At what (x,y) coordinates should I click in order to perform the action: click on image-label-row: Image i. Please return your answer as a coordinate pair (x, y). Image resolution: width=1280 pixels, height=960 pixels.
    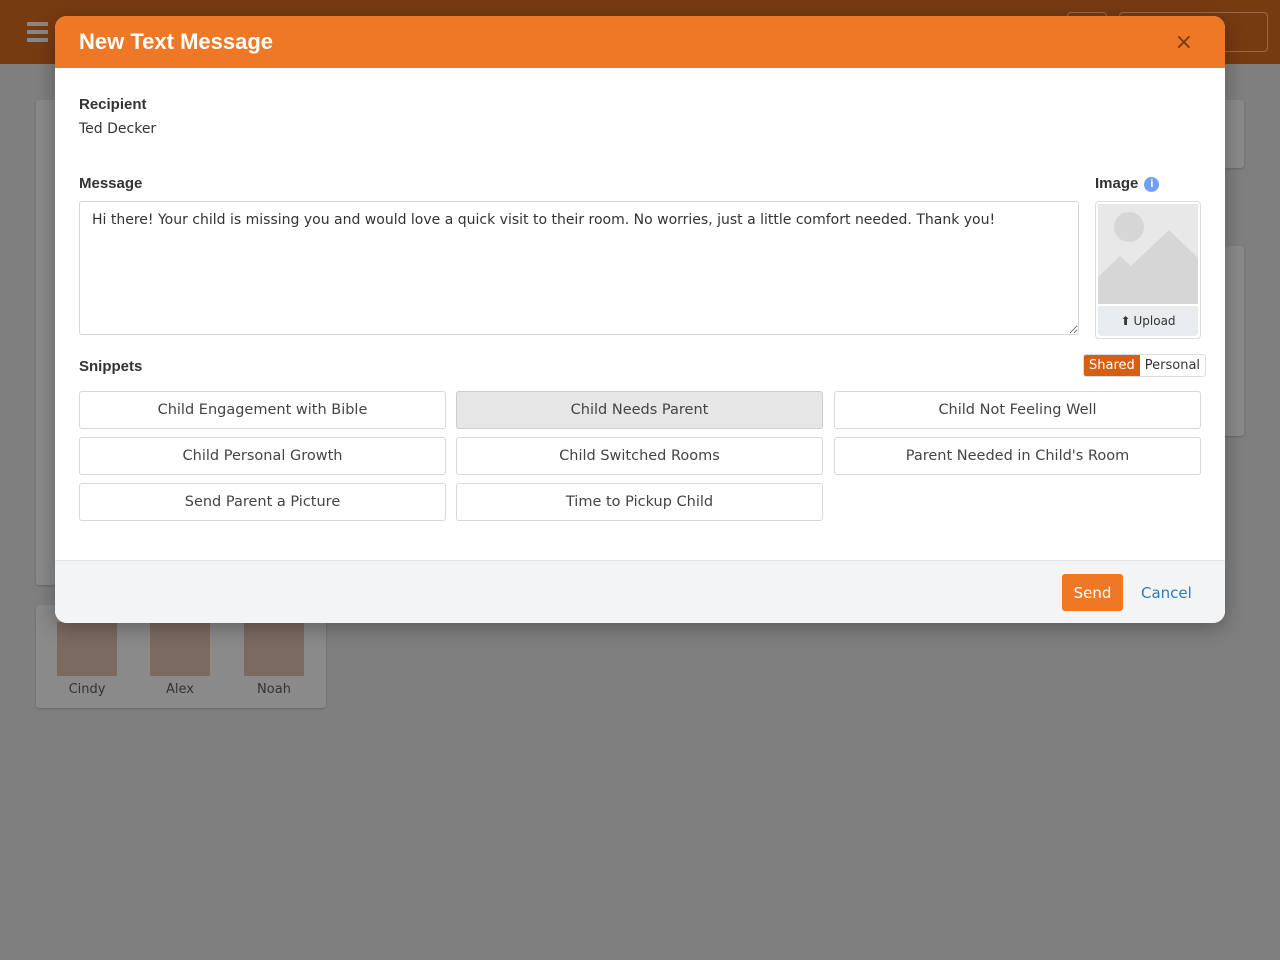
    Looking at the image, I should click on (1127, 183).